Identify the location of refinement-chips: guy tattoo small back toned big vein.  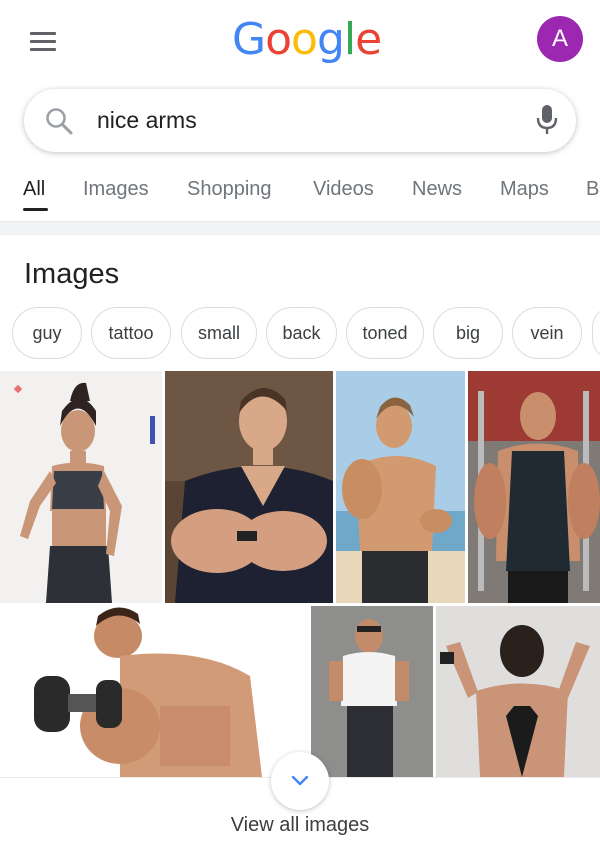
(300, 334).